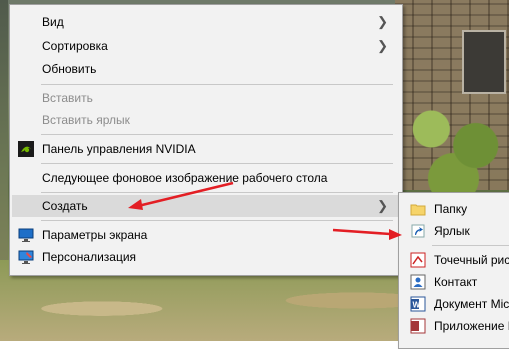 This screenshot has width=509, height=349. I want to click on menu-item-paste-shortcut: Вставить ярлык, so click(206, 120).